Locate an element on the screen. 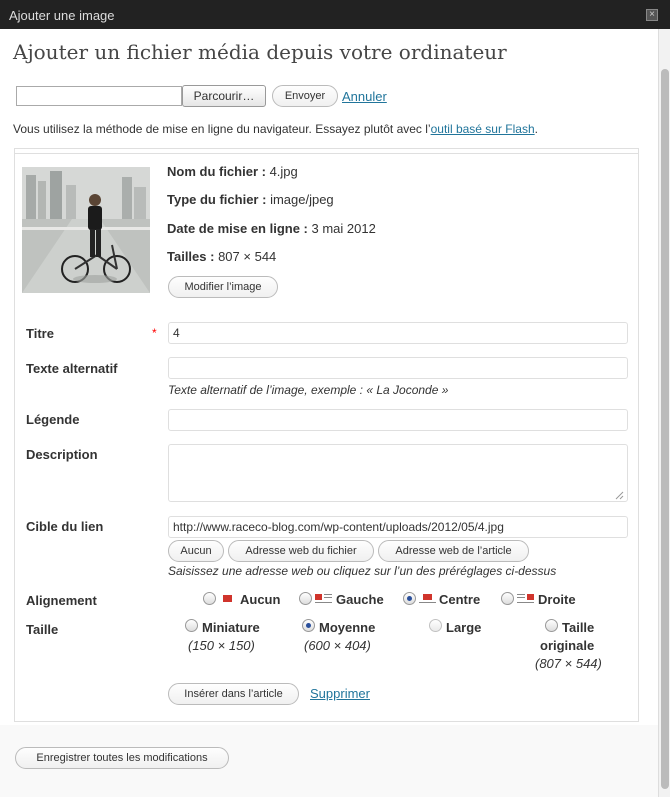 The height and width of the screenshot is (797, 670). image-thumbnail is located at coordinates (86, 230).